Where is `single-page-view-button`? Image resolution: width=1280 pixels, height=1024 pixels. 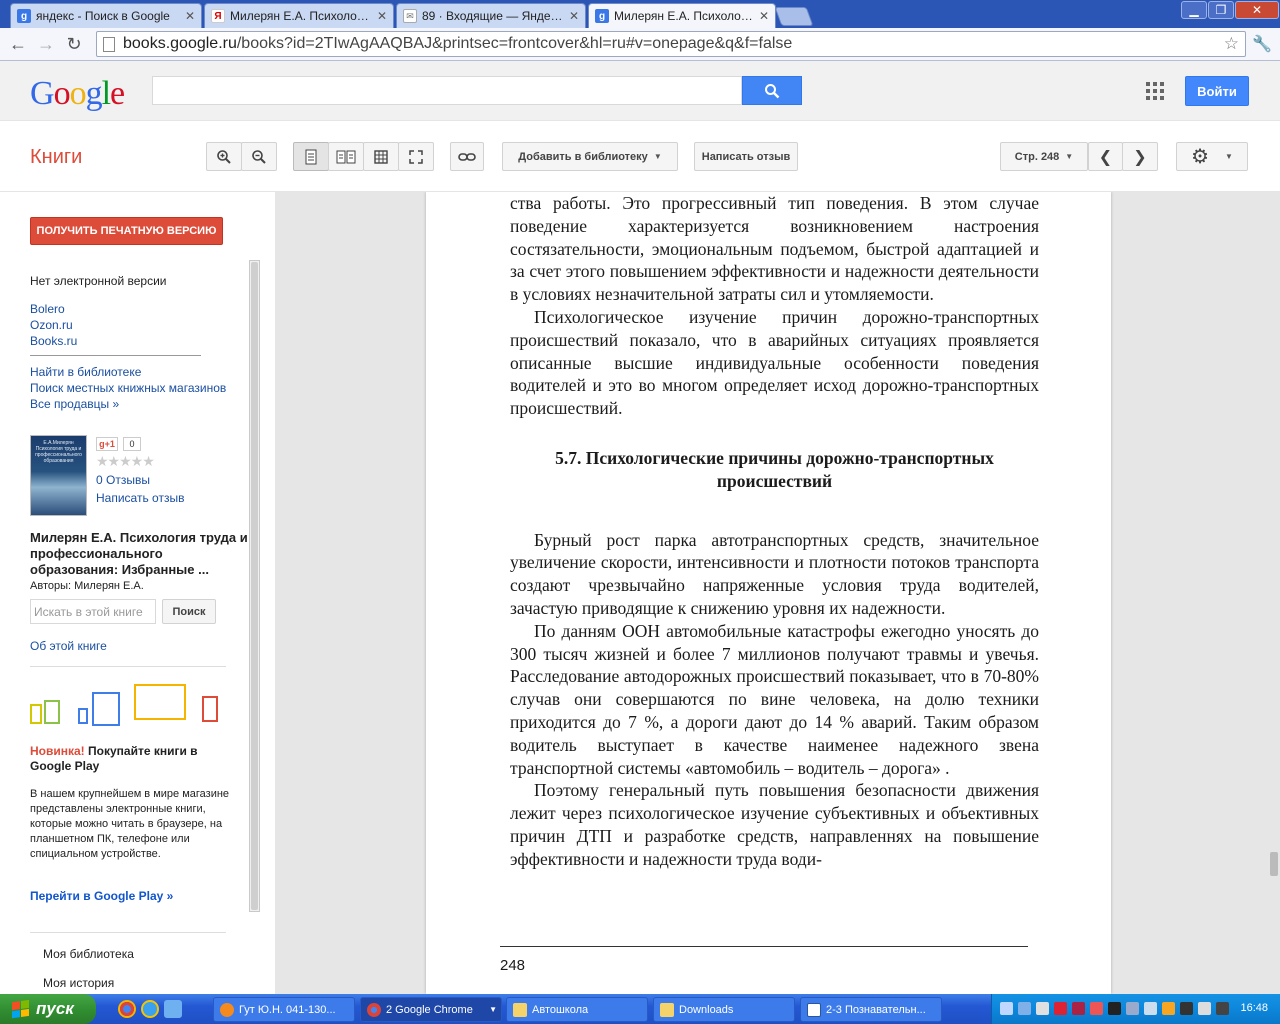
single-page-view-button is located at coordinates (311, 156).